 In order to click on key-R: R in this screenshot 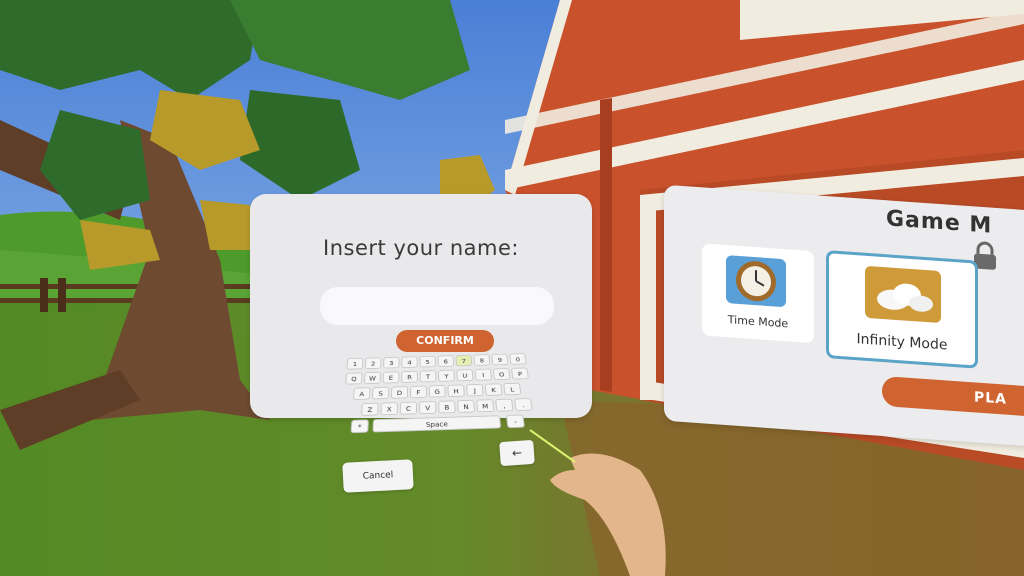, I will do `click(409, 376)`.